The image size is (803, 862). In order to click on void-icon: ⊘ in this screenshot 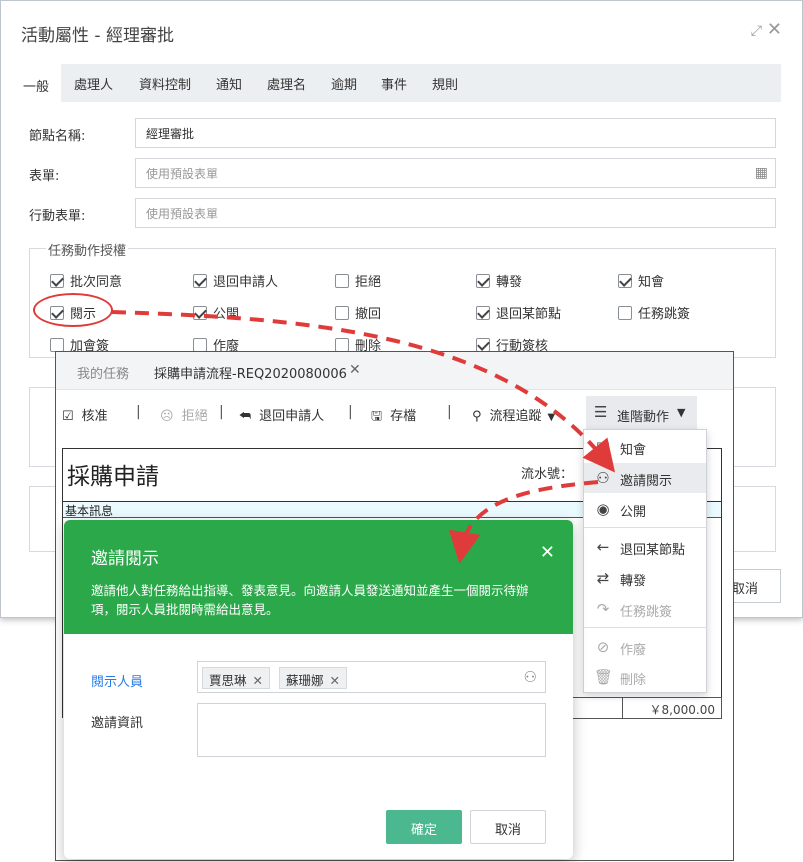, I will do `click(603, 647)`.